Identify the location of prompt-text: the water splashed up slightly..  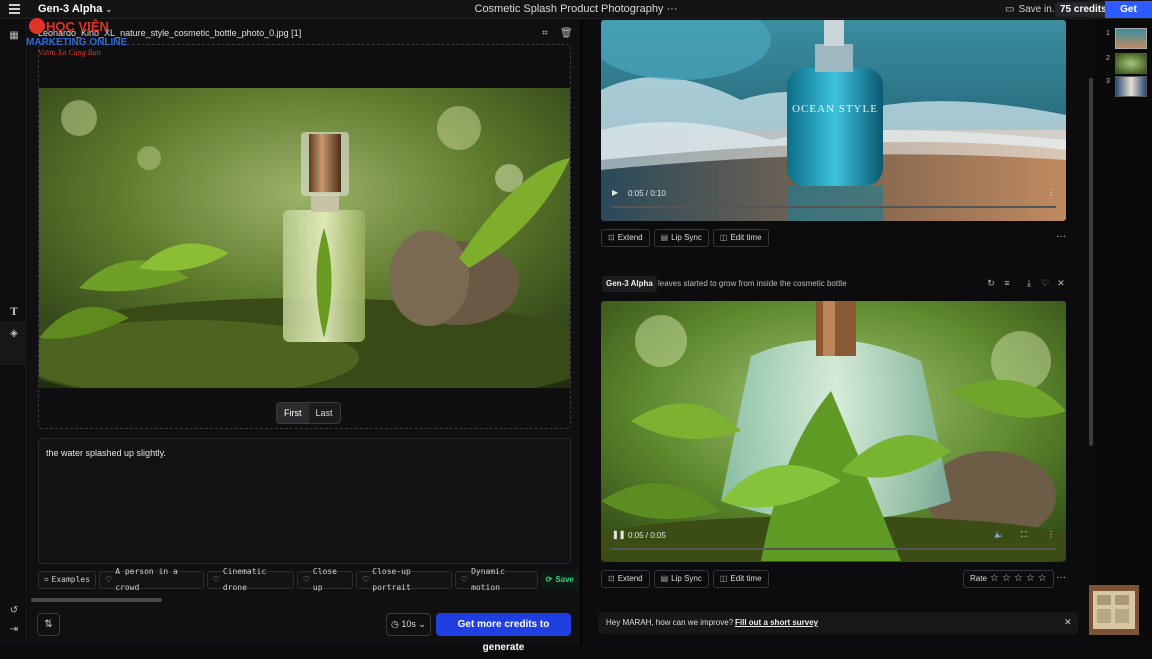
(106, 453).